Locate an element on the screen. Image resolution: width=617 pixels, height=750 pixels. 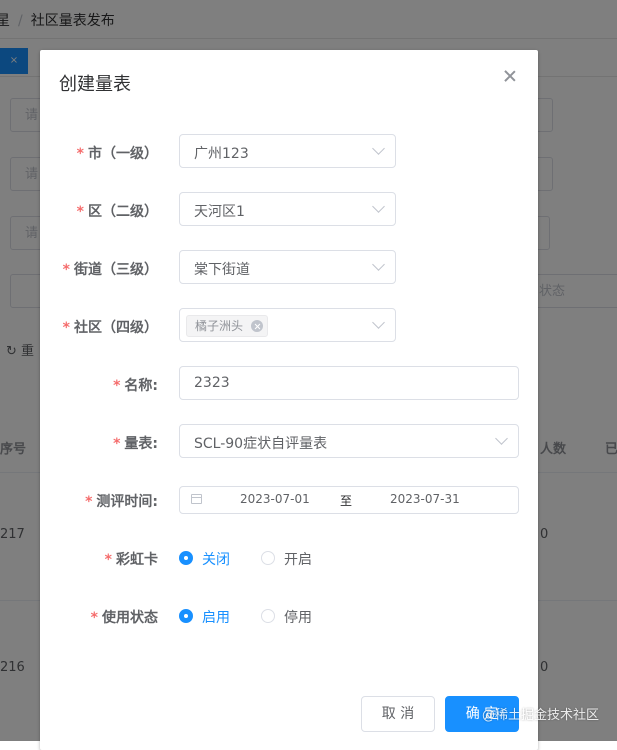
community-label: * 社区（四级） is located at coordinates (110, 327).